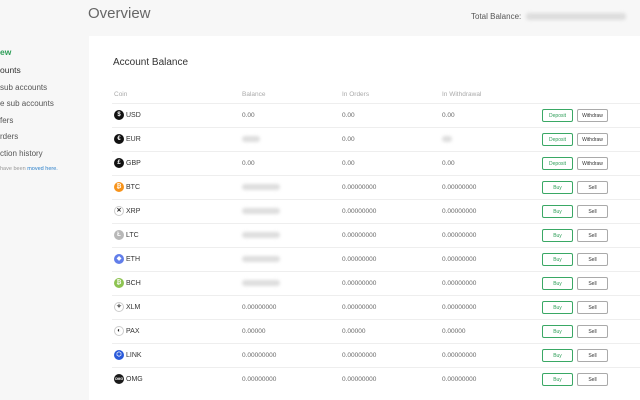 This screenshot has height=400, width=640. I want to click on bitcoin-icon: ₿, so click(119, 187).